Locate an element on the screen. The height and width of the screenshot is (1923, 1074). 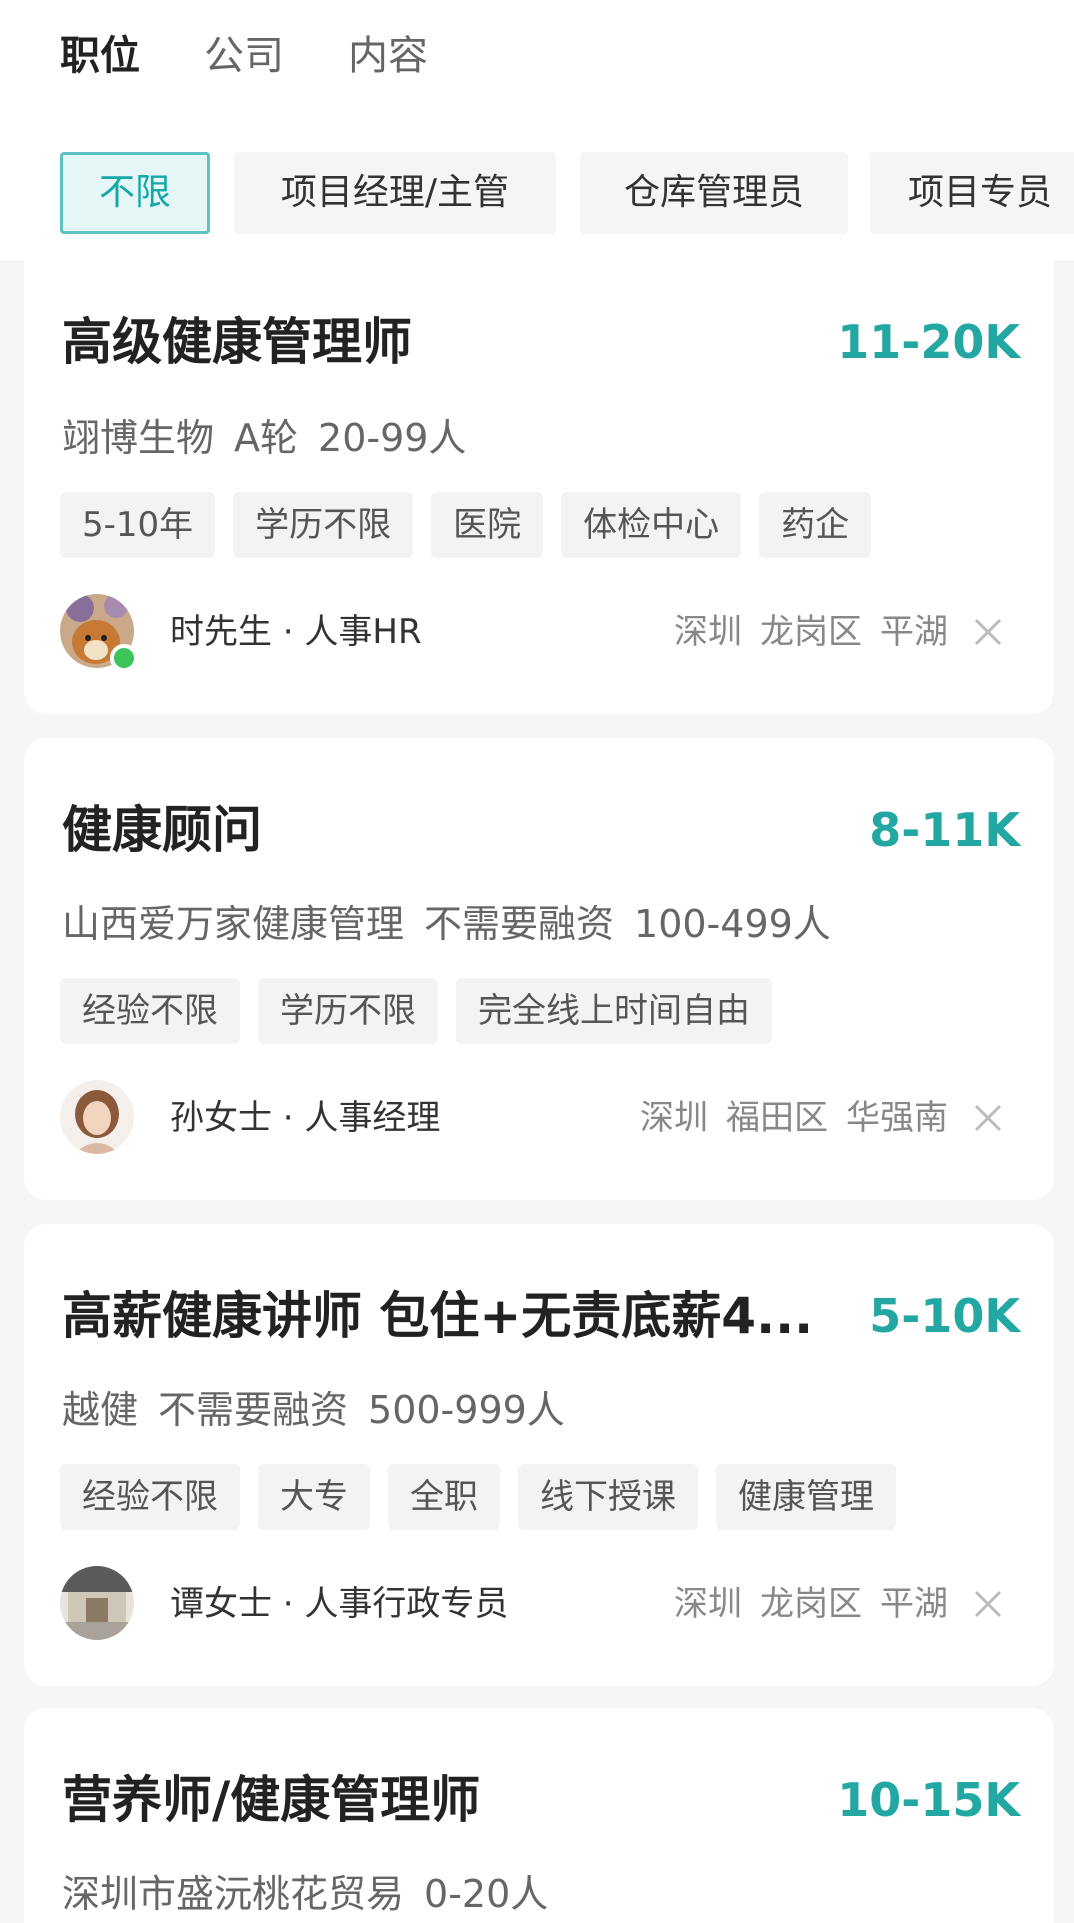
recruiter-name: 时先生 · 人事HR is located at coordinates (296, 632).